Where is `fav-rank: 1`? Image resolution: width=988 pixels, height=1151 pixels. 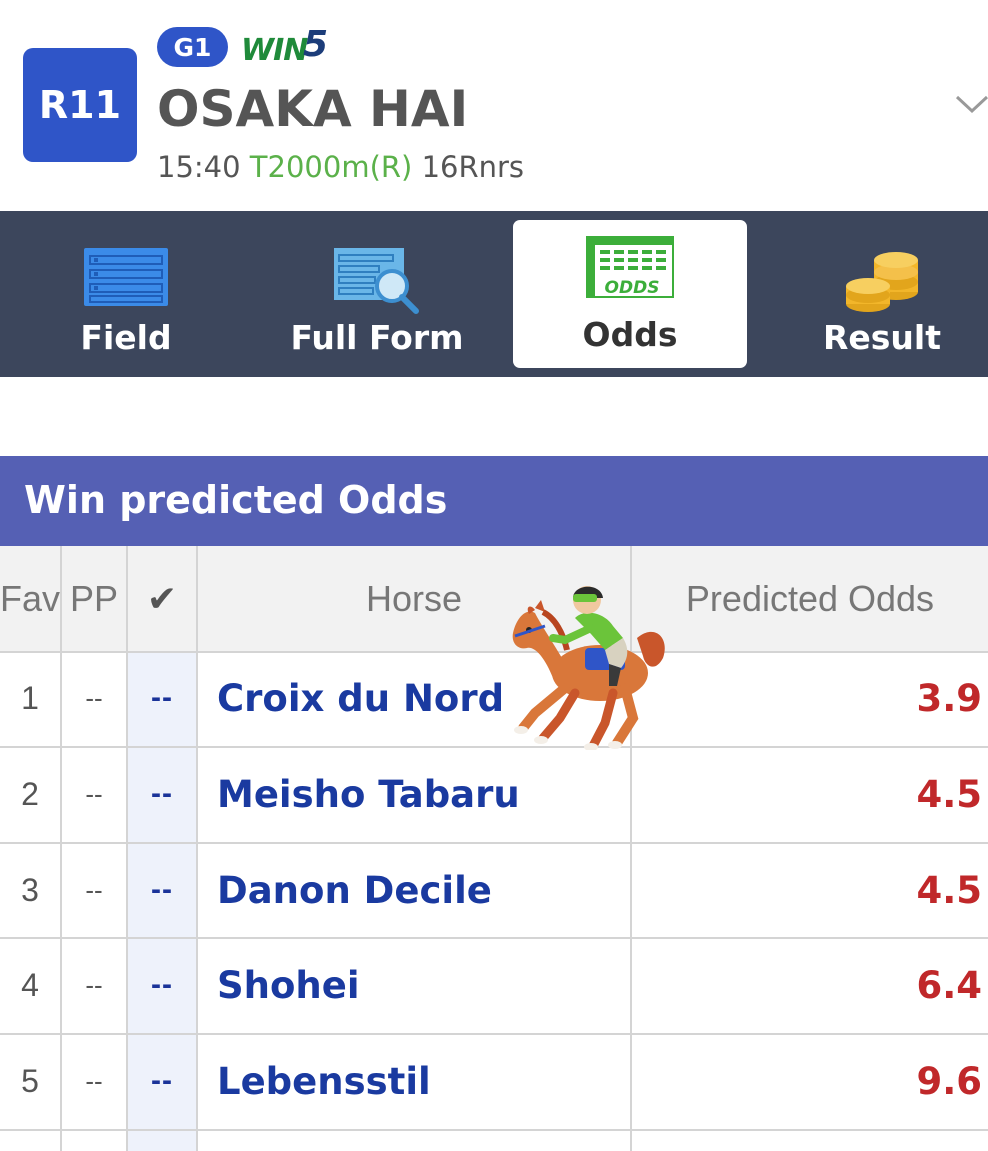 fav-rank: 1 is located at coordinates (30, 697).